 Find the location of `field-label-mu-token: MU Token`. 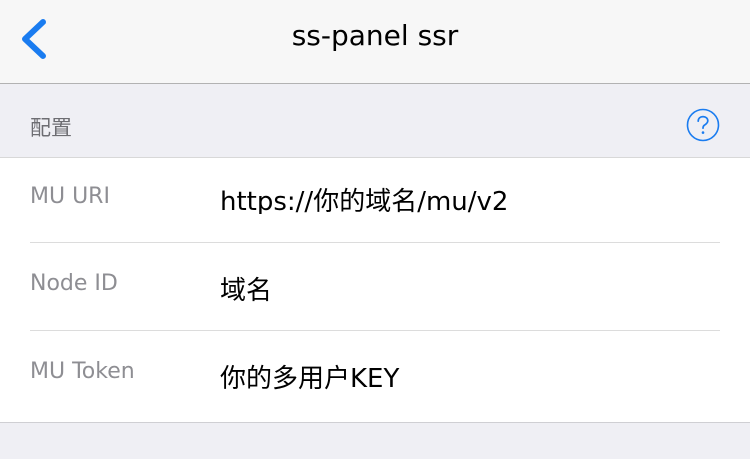

field-label-mu-token: MU Token is located at coordinates (82, 371).